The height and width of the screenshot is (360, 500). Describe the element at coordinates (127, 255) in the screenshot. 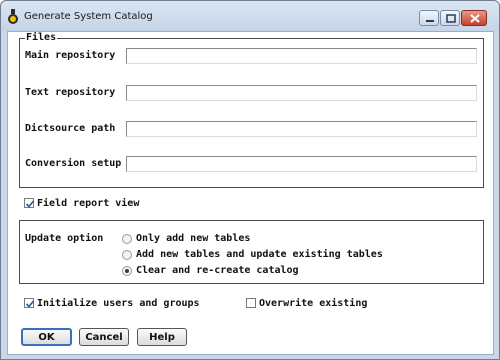

I see `radio-add-and-update-tables` at that location.